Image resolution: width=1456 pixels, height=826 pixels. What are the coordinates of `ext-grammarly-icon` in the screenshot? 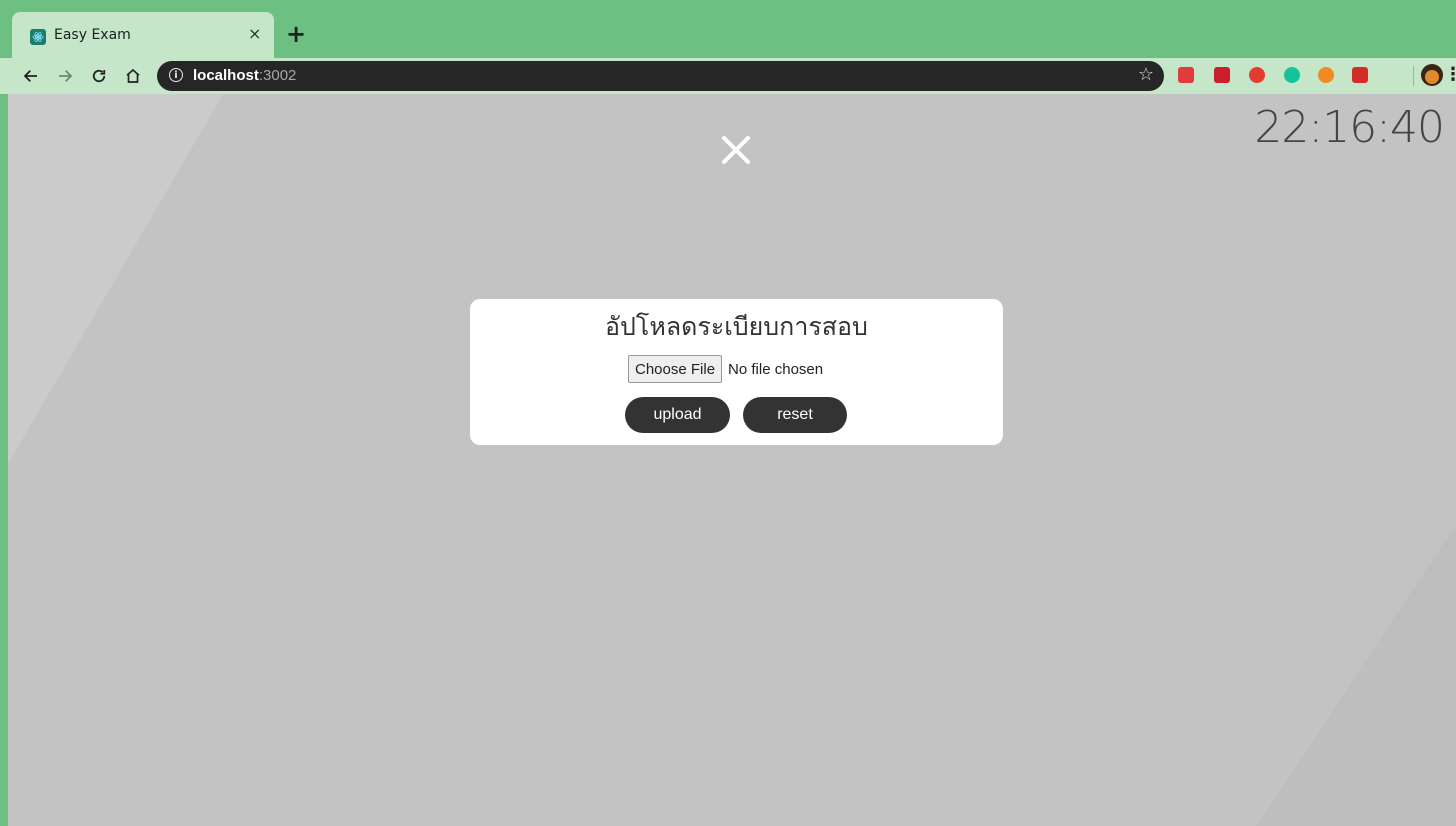 It's located at (1292, 75).